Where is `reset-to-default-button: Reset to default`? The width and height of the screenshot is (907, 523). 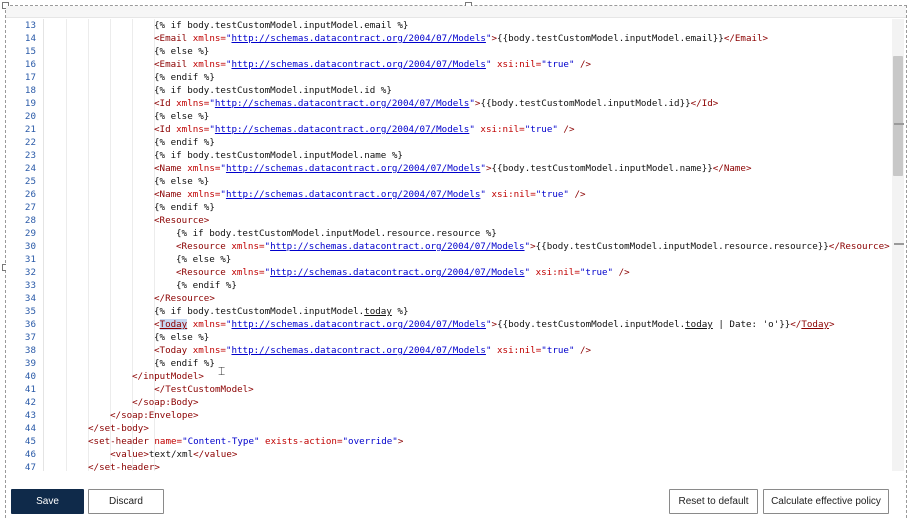 reset-to-default-button: Reset to default is located at coordinates (713, 501).